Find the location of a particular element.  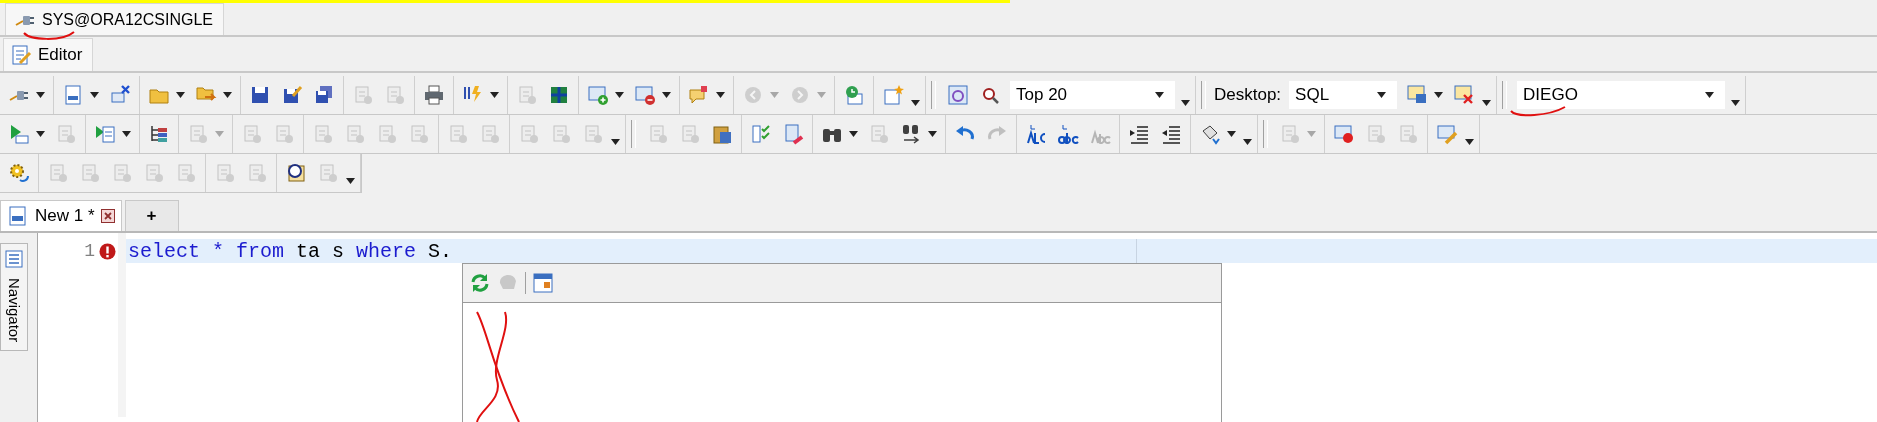

close-icon is located at coordinates (107, 216).